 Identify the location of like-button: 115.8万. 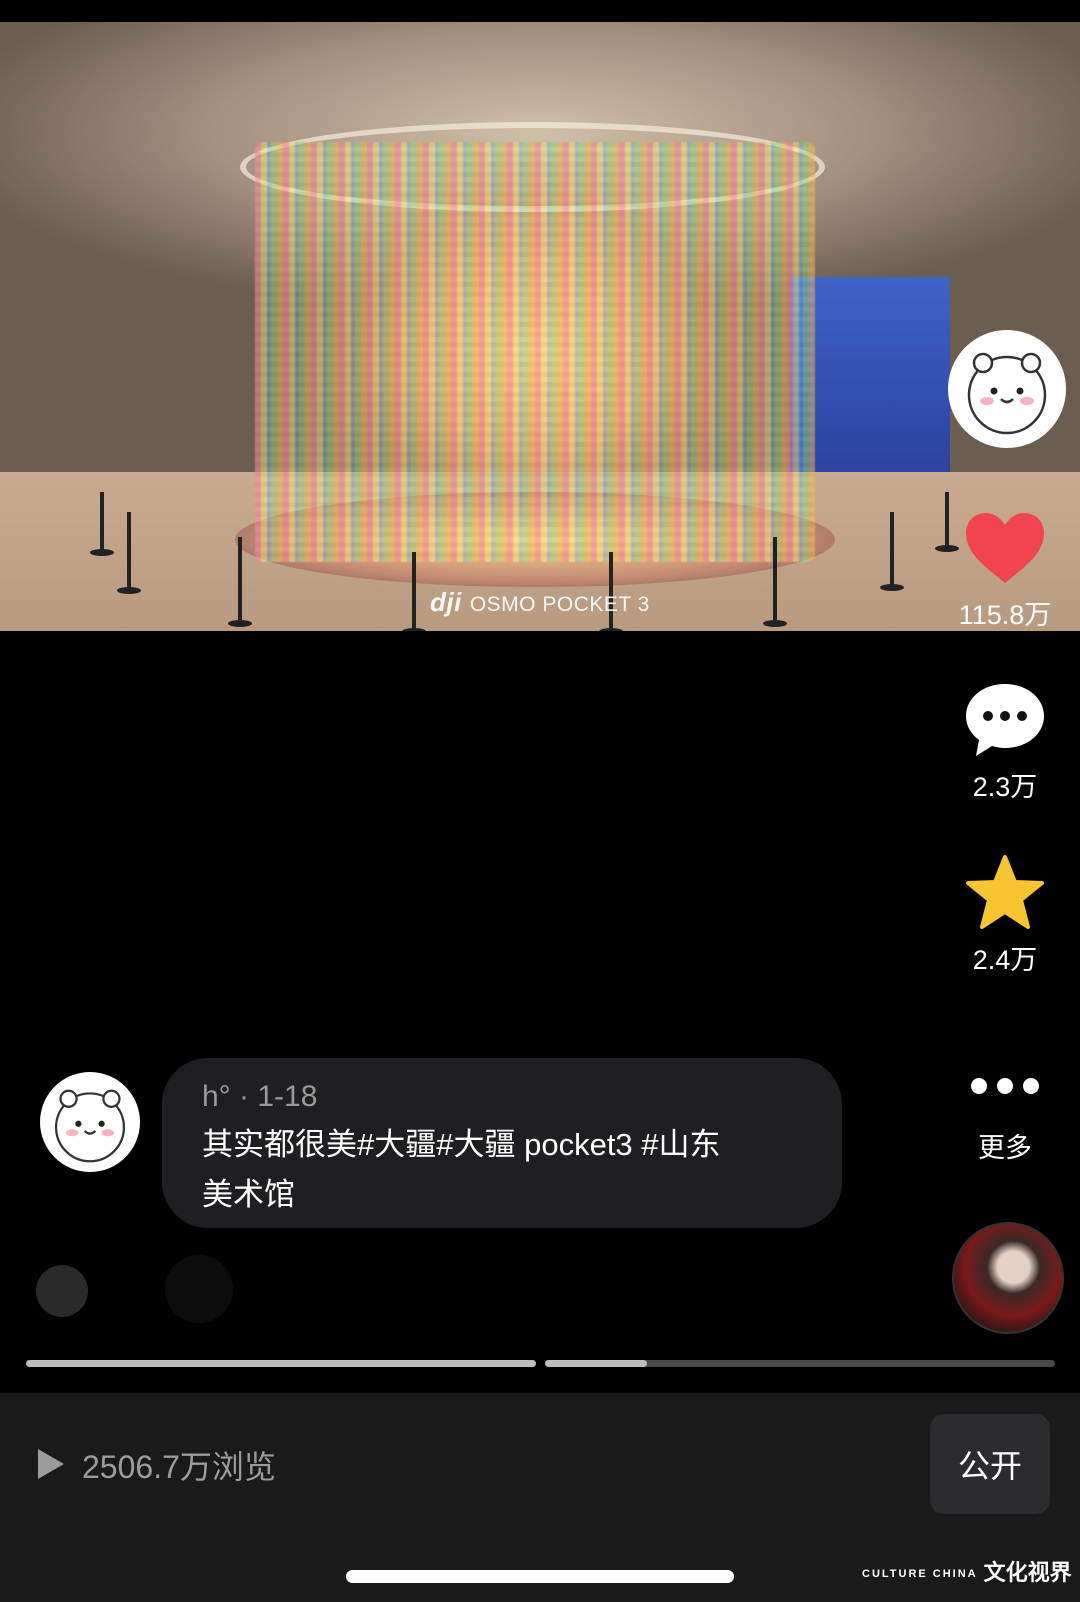
(1005, 567).